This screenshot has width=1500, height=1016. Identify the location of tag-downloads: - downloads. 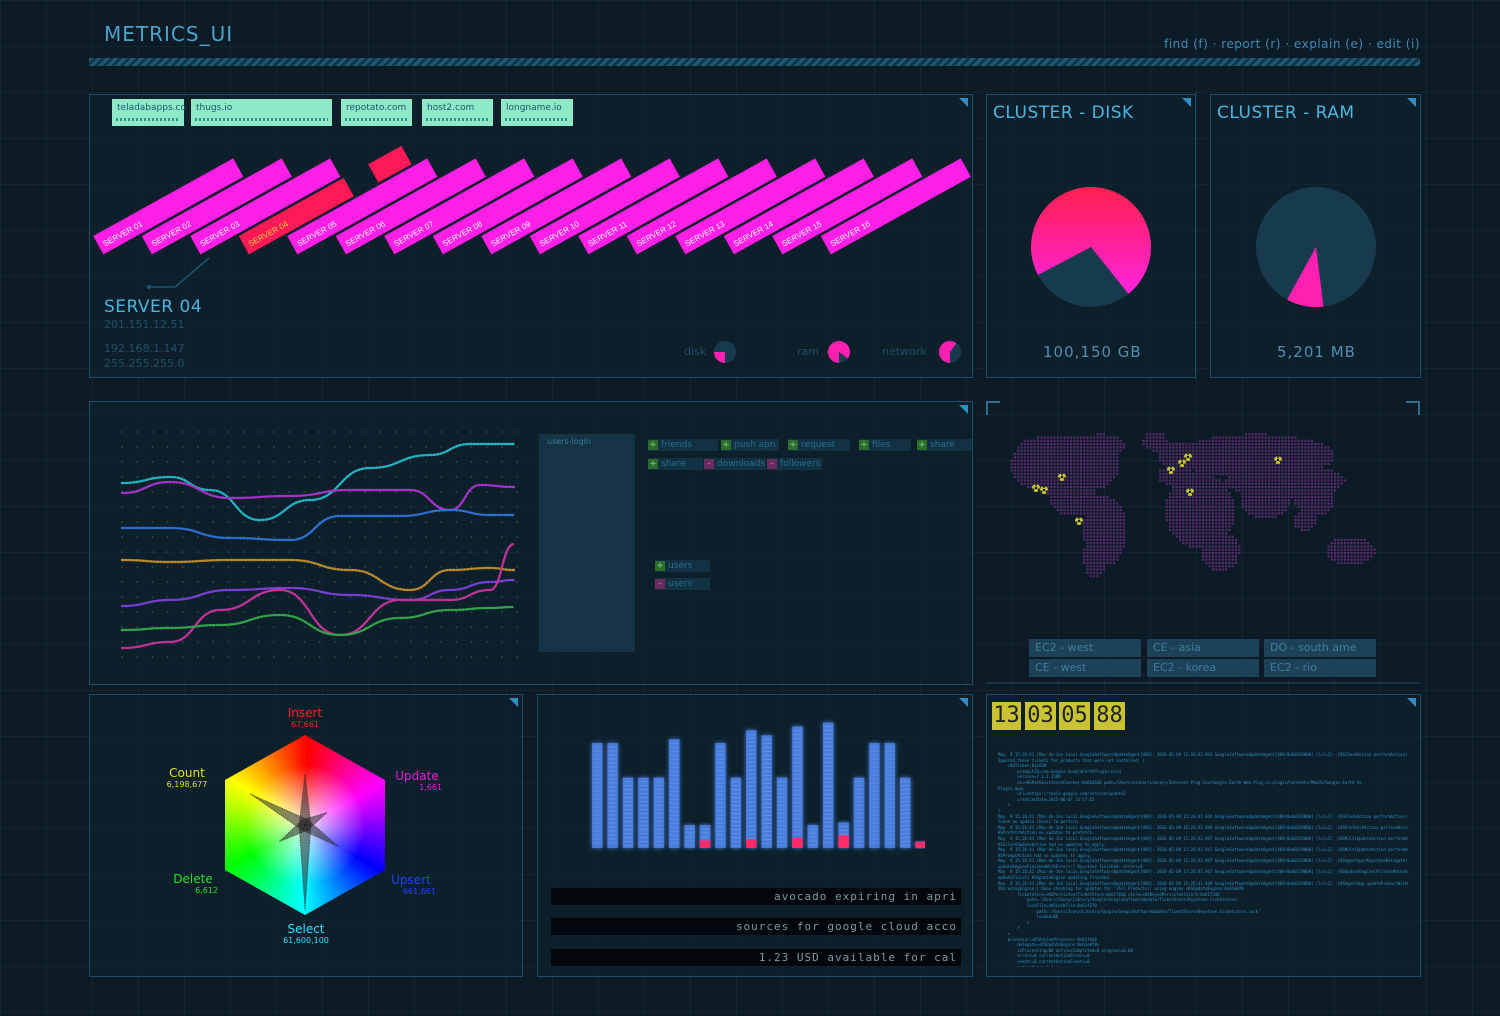
(735, 464).